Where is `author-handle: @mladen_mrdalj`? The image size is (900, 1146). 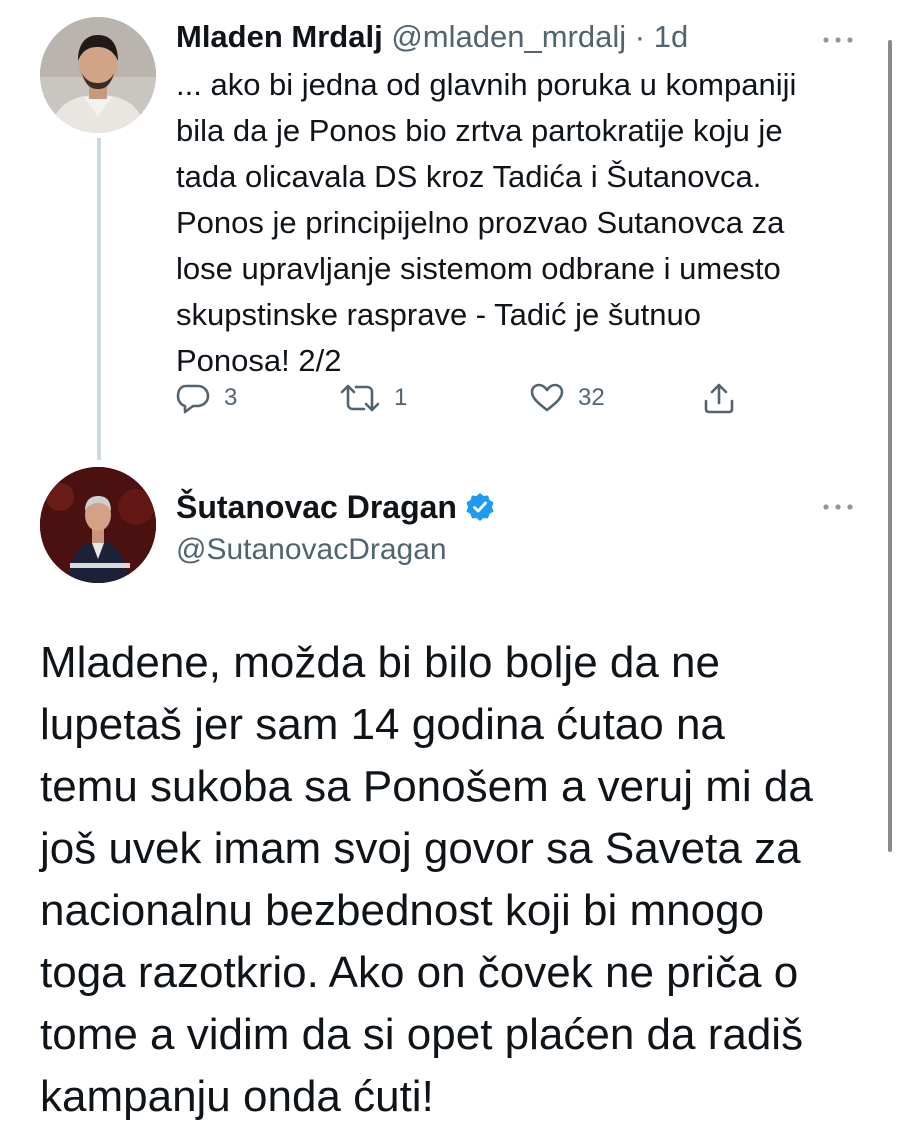 author-handle: @mladen_mrdalj is located at coordinates (508, 36).